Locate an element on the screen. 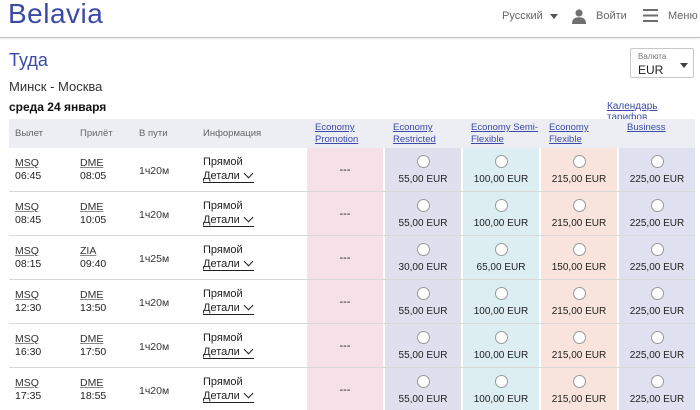 The width and height of the screenshot is (700, 410). fare-cell: 150,00 EUR is located at coordinates (579, 258).